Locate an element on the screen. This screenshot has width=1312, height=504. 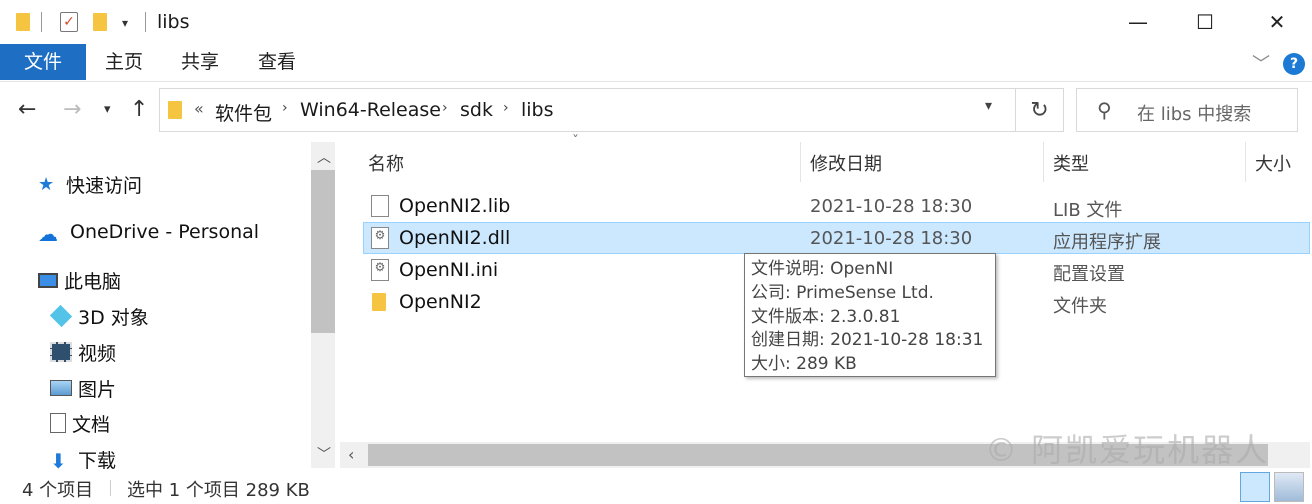
breadcrumb-item: 软件包 is located at coordinates (243, 112).